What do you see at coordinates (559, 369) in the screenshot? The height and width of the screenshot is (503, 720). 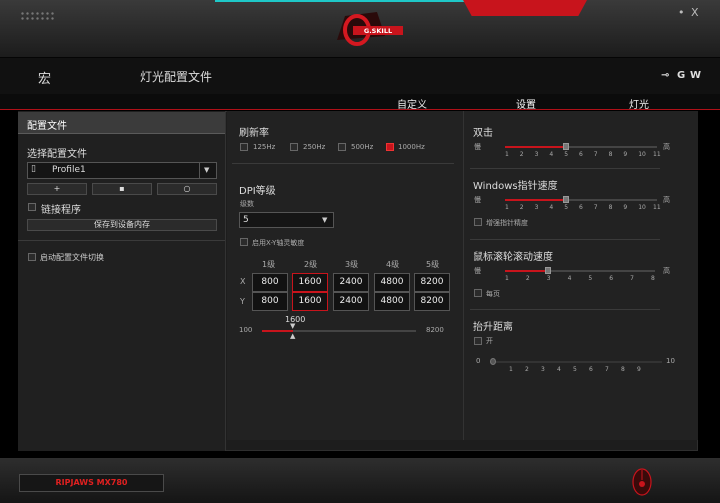 I see `ticks-lf-tick-4: 4` at bounding box center [559, 369].